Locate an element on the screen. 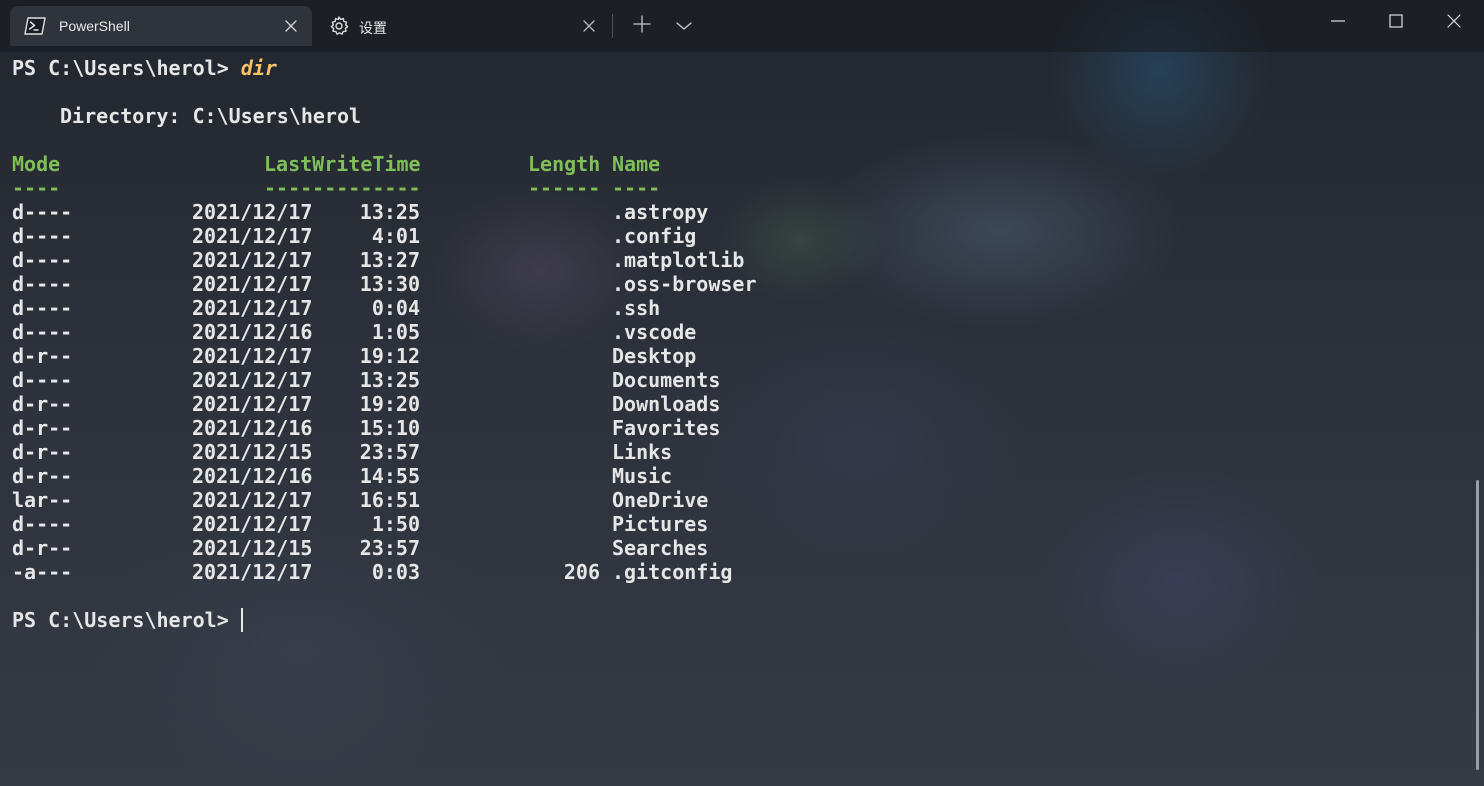 Image resolution: width=1484 pixels, height=786 pixels. tab-divider is located at coordinates (612, 26).